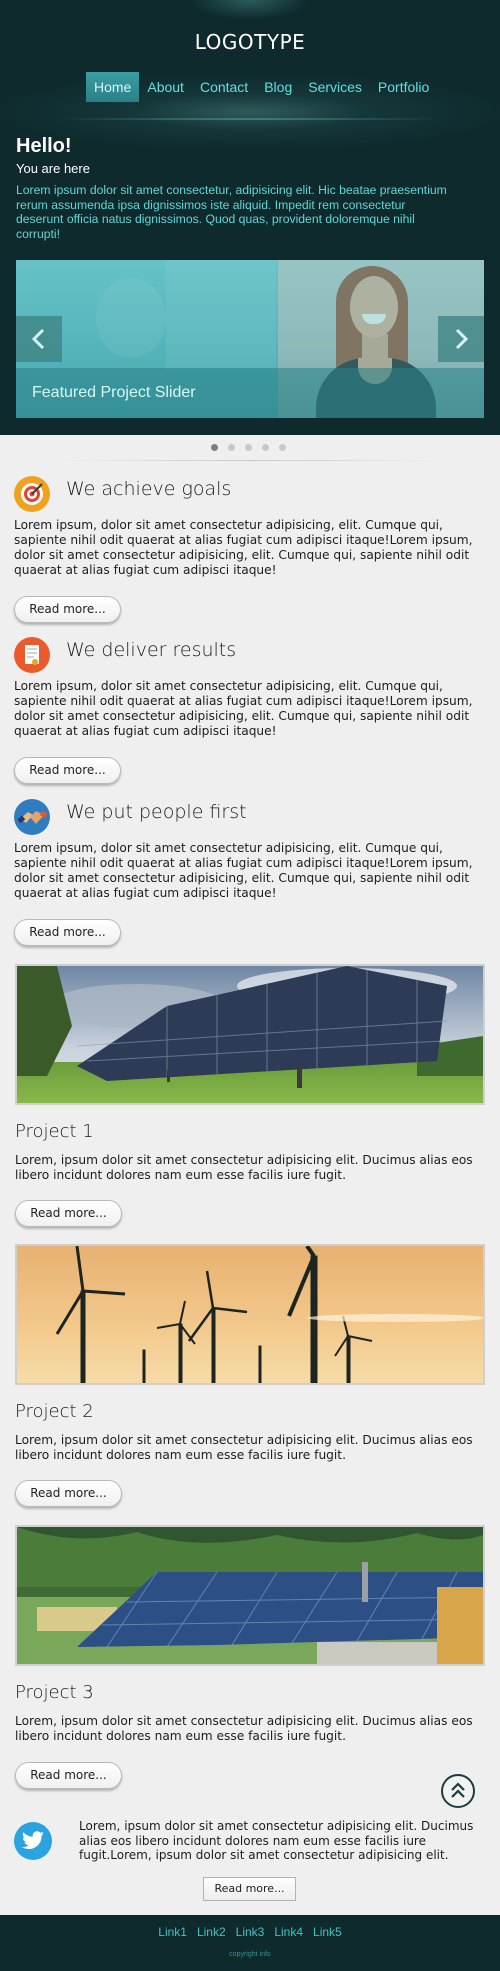  I want to click on nav-item-portfolio: Portfolio, so click(403, 87).